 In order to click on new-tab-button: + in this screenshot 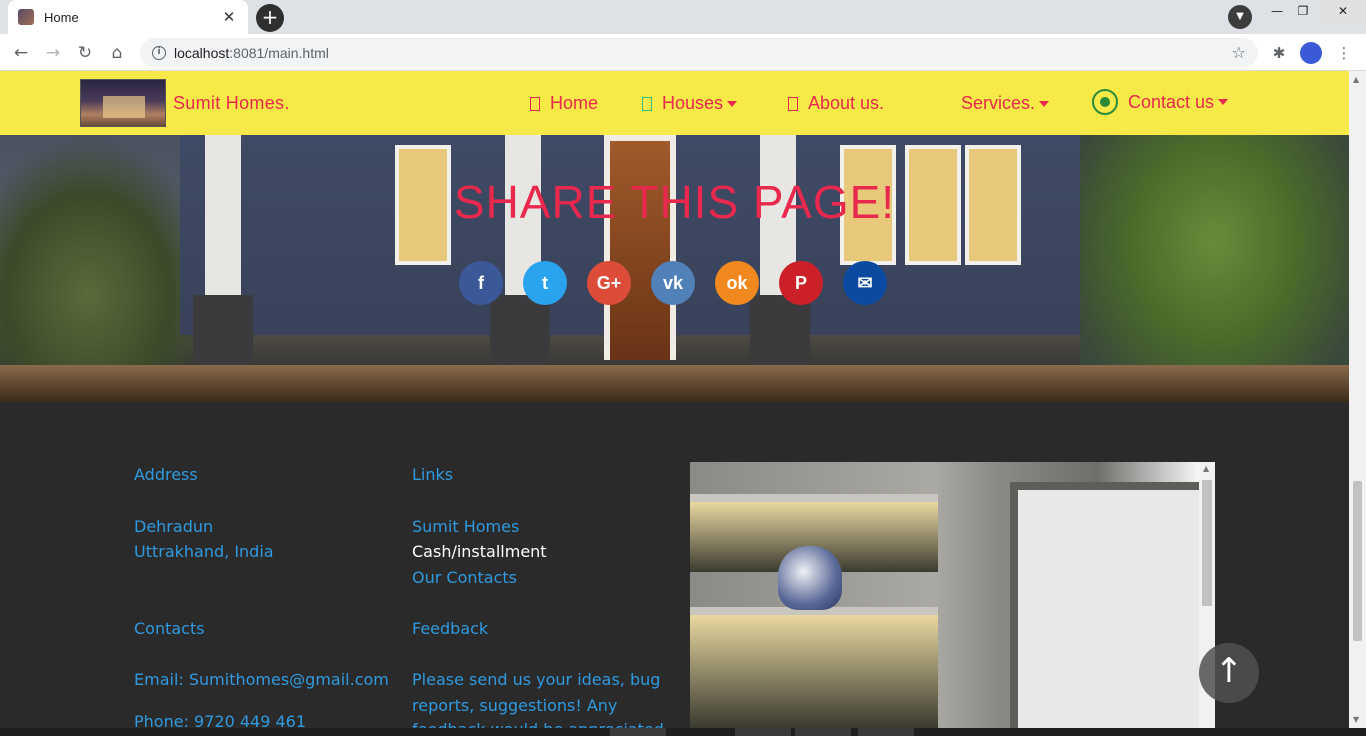, I will do `click(270, 18)`.